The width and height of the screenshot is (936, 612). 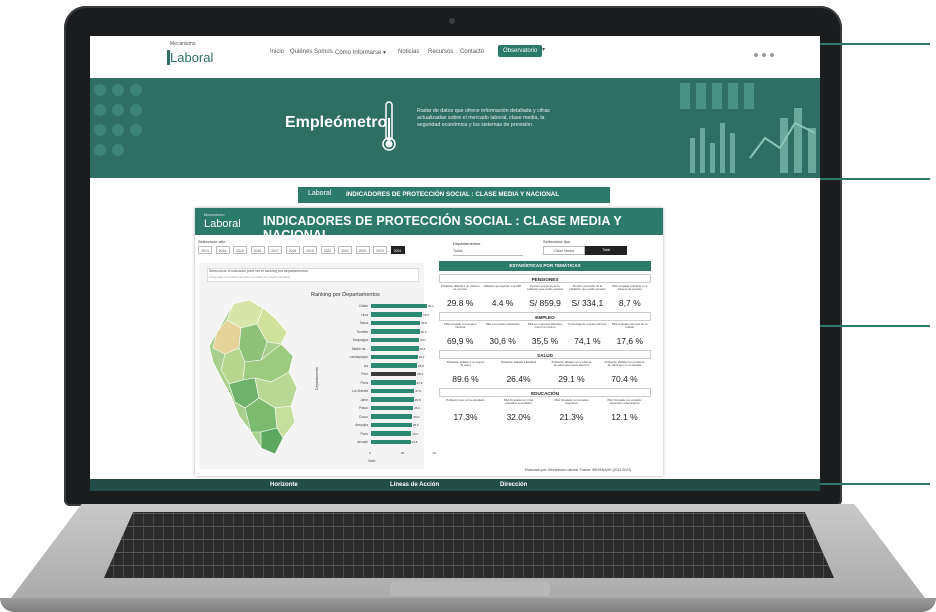 I want to click on bar-callao, so click(x=399, y=305).